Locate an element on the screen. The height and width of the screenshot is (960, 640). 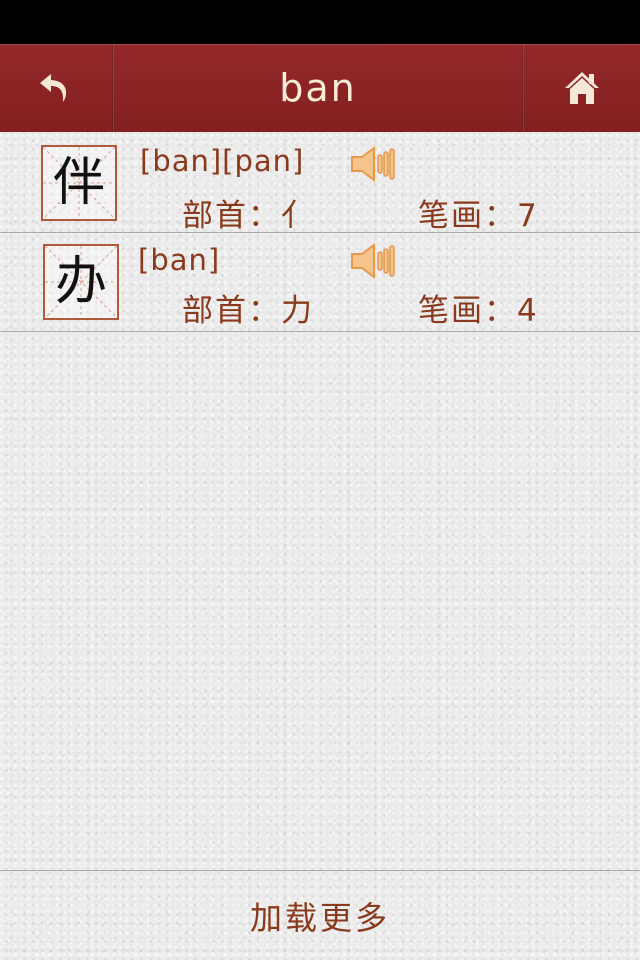
load-more-button: 加载更多 is located at coordinates (320, 915).